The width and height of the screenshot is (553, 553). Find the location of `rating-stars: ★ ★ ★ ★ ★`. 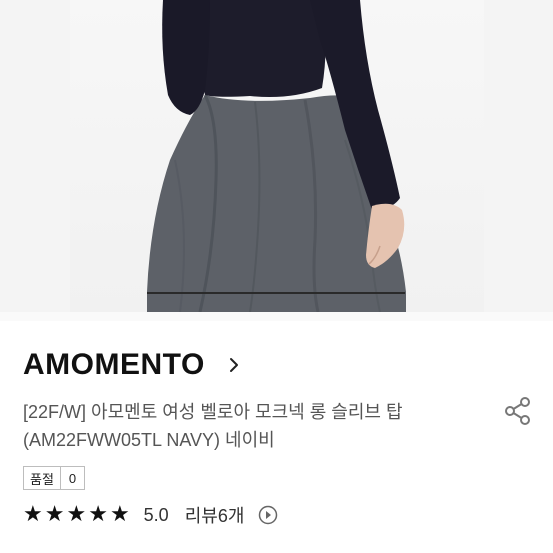

rating-stars: ★ ★ ★ ★ ★ is located at coordinates (76, 515).